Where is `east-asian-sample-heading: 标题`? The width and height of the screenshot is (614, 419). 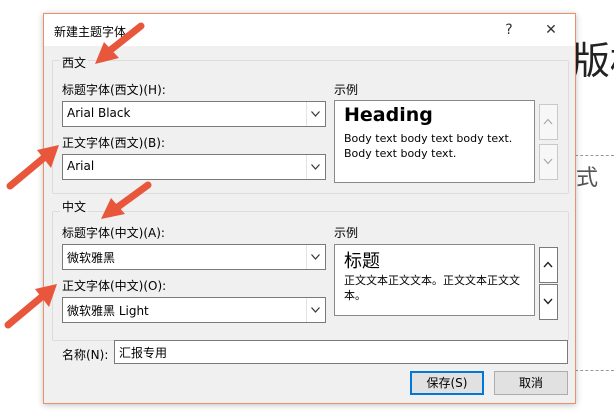
east-asian-sample-heading: 标题 is located at coordinates (362, 261).